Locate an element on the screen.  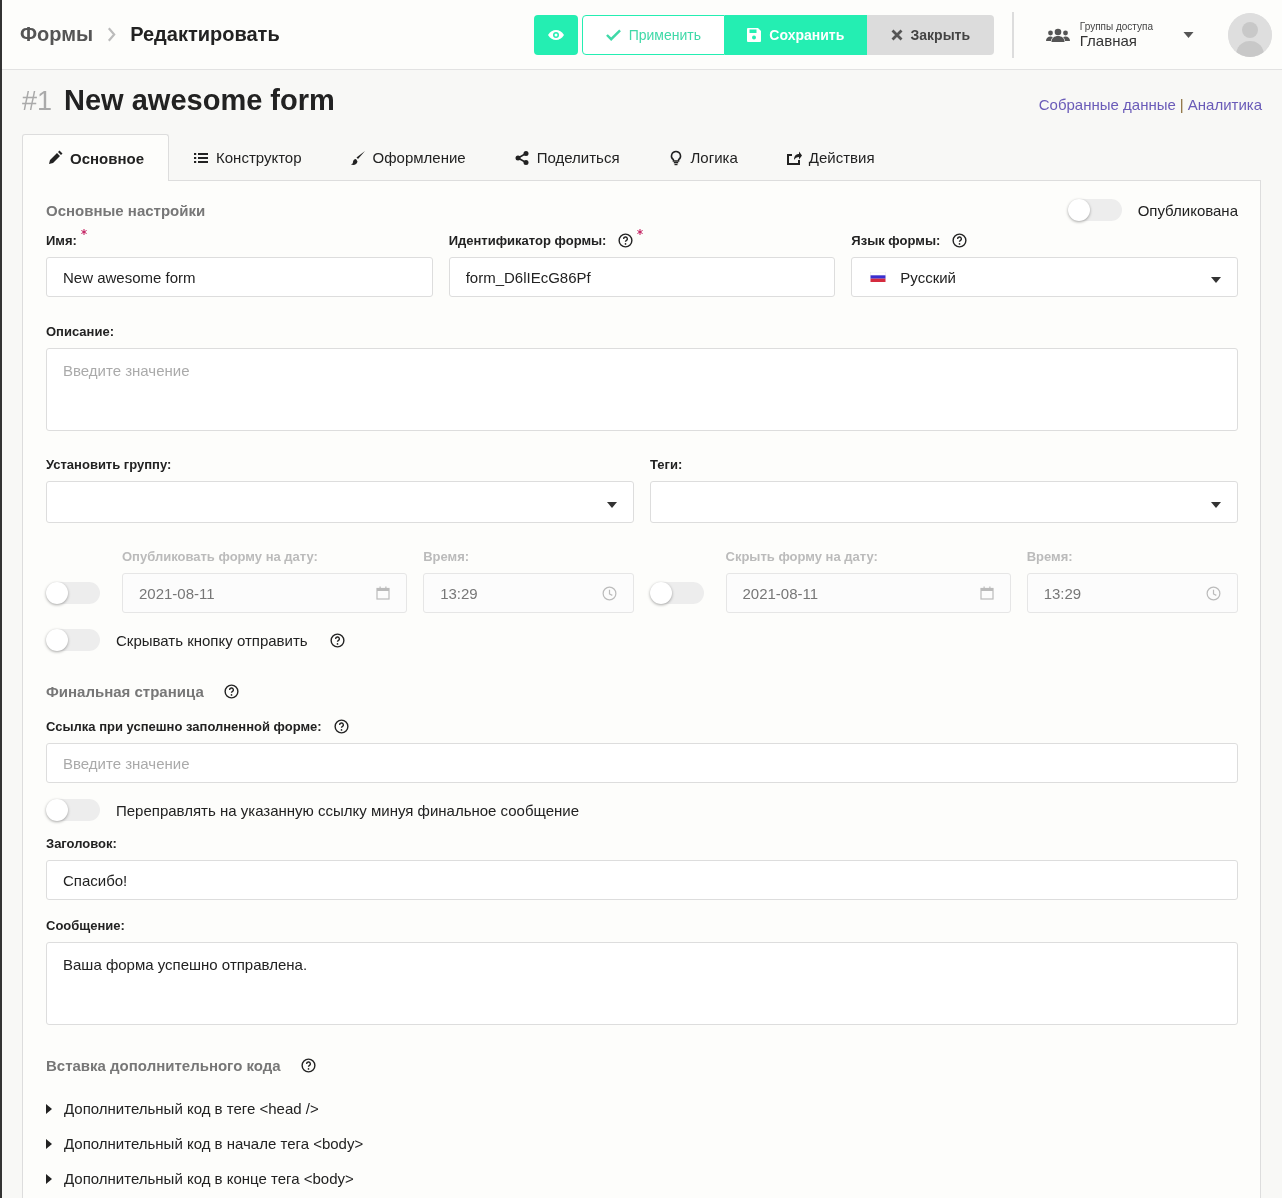
tab: Конструктор is located at coordinates (247, 157).